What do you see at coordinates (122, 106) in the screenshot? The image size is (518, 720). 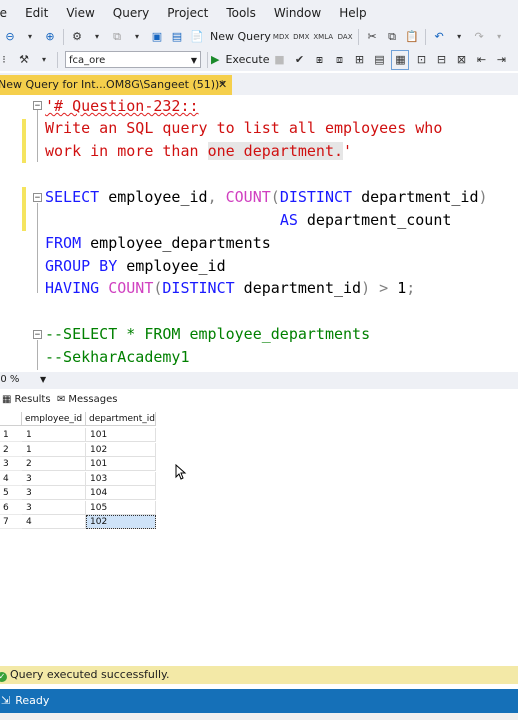 I see `code-line: '# Question-232::` at bounding box center [122, 106].